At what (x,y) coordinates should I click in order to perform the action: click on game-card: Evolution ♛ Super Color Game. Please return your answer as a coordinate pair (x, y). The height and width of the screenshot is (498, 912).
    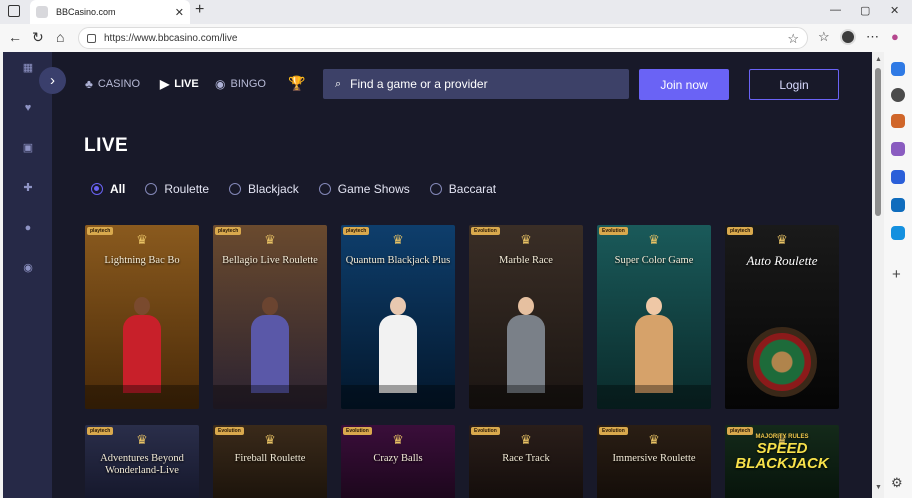
    Looking at the image, I should click on (654, 317).